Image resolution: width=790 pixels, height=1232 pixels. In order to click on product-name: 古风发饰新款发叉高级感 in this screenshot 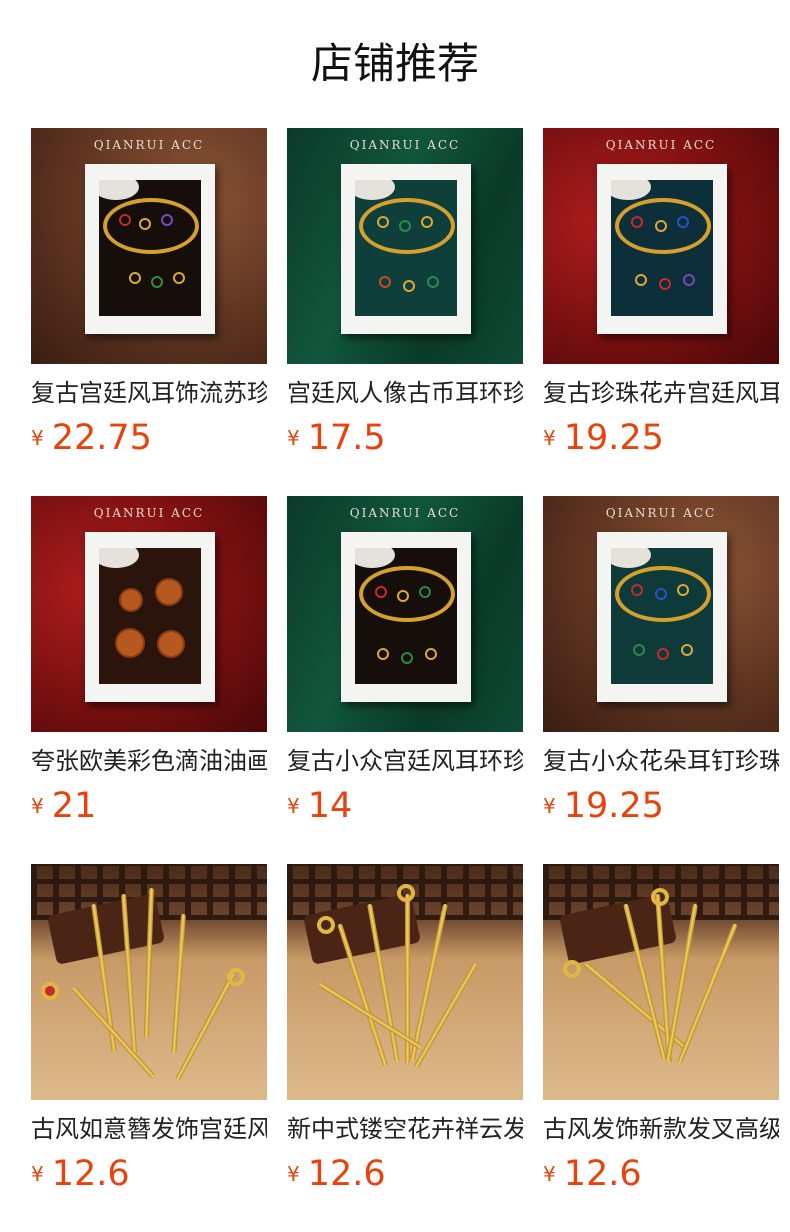, I will do `click(661, 1129)`.